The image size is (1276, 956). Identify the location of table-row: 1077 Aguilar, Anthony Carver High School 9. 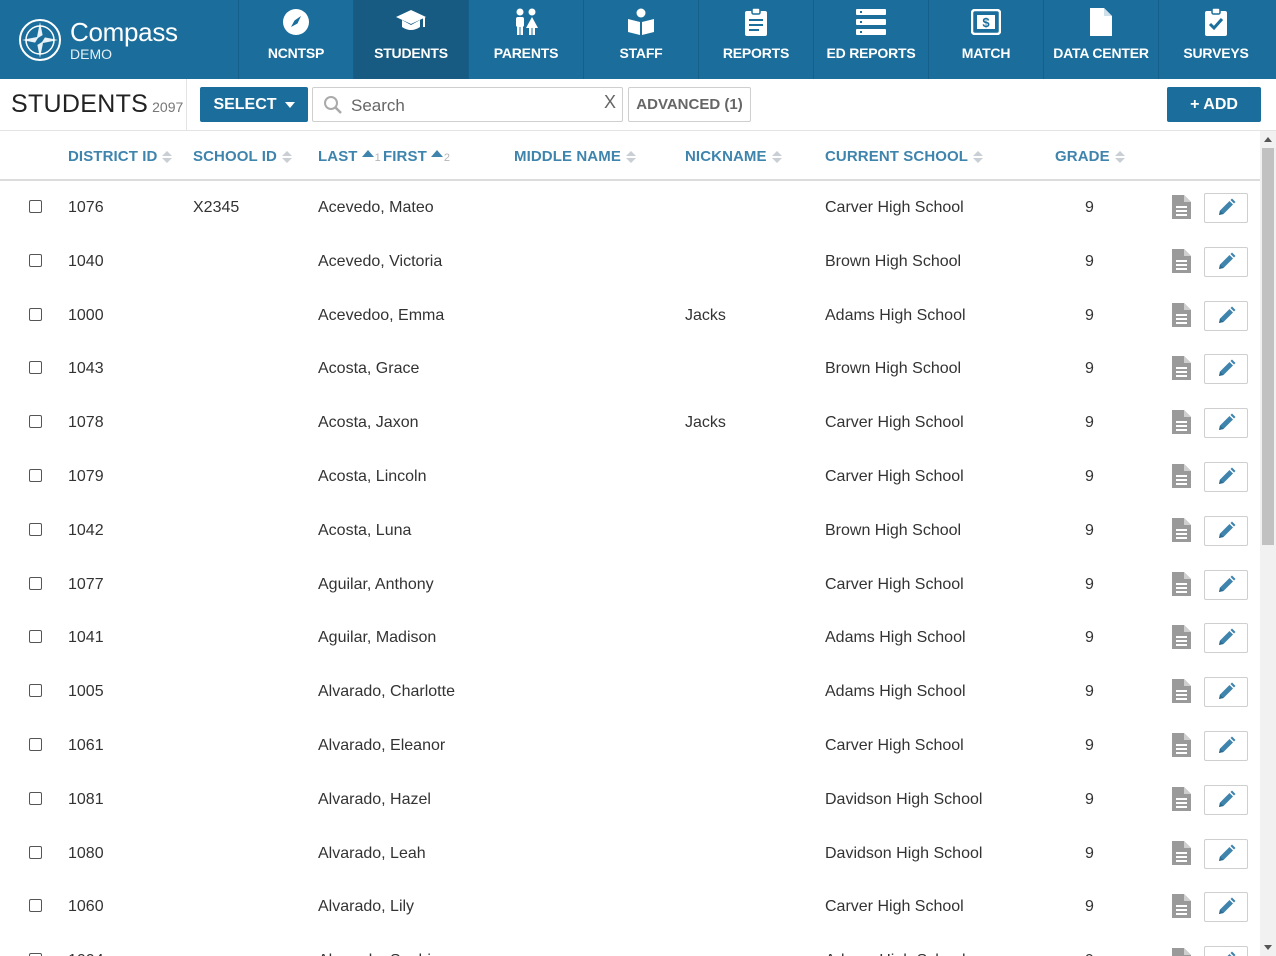
(630, 585).